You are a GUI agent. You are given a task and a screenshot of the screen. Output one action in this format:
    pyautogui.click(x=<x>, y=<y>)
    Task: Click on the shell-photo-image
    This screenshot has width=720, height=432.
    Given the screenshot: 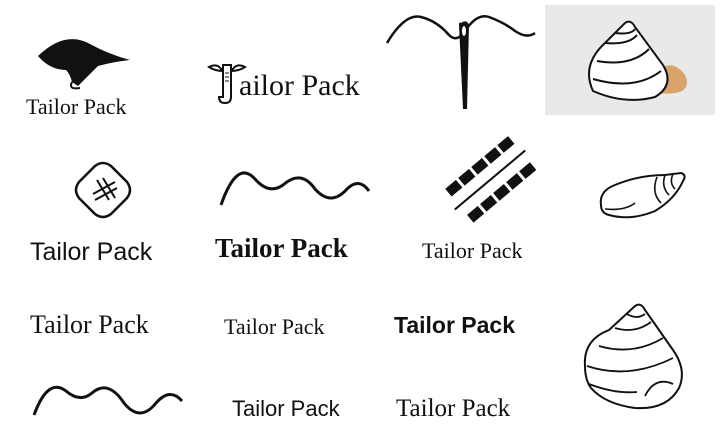 What is the action you would take?
    pyautogui.click(x=630, y=60)
    